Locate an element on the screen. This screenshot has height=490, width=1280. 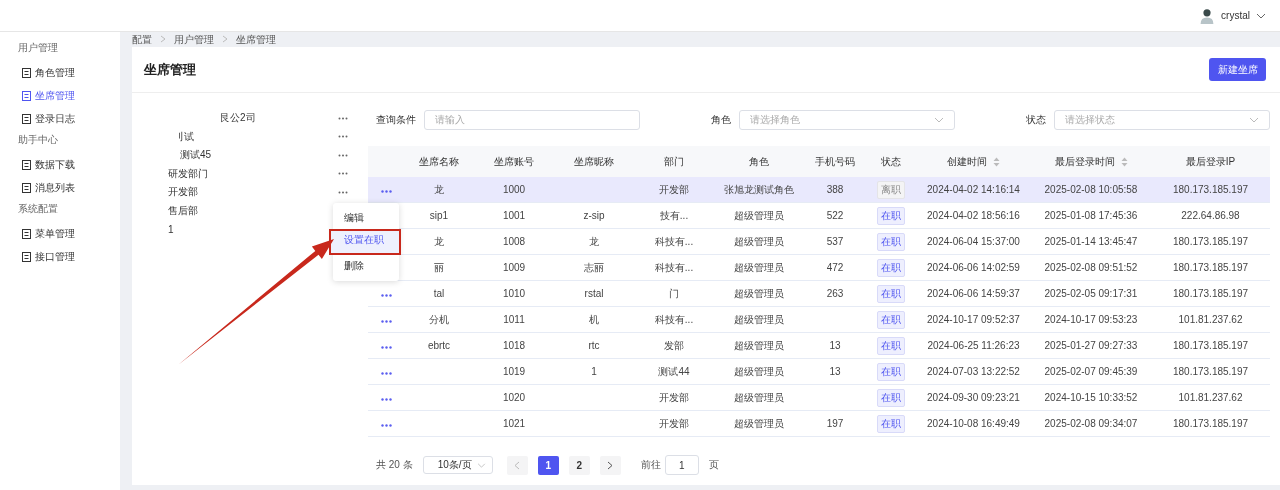
sidebar-item: 接口管理 is located at coordinates (60, 256).